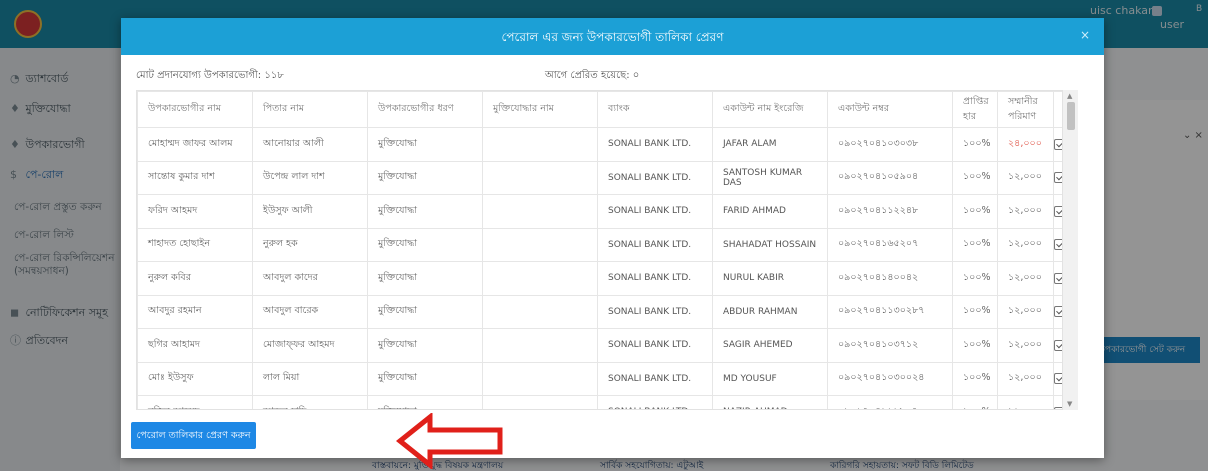 The image size is (1208, 471). I want to click on cell-father-name: মোজাফ্ফর আহমদ, so click(310, 345).